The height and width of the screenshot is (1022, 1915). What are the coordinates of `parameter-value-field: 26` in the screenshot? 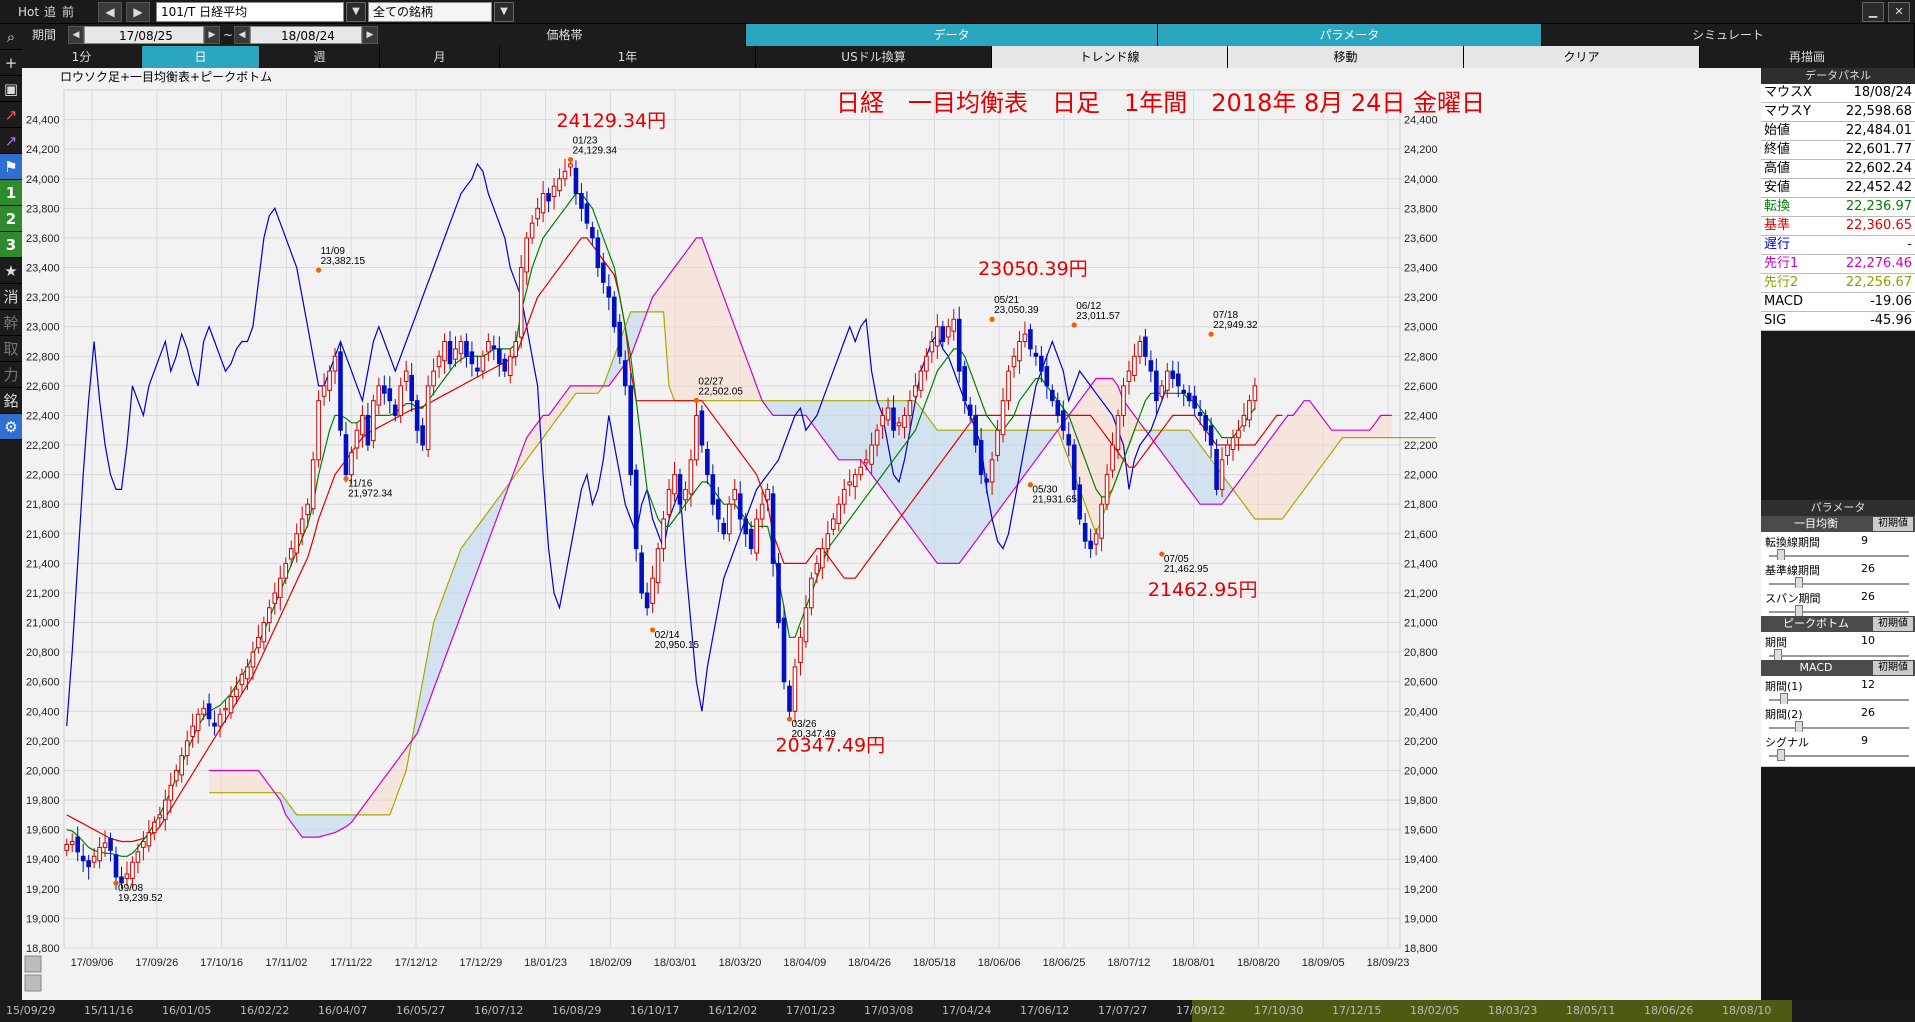 It's located at (1886, 713).